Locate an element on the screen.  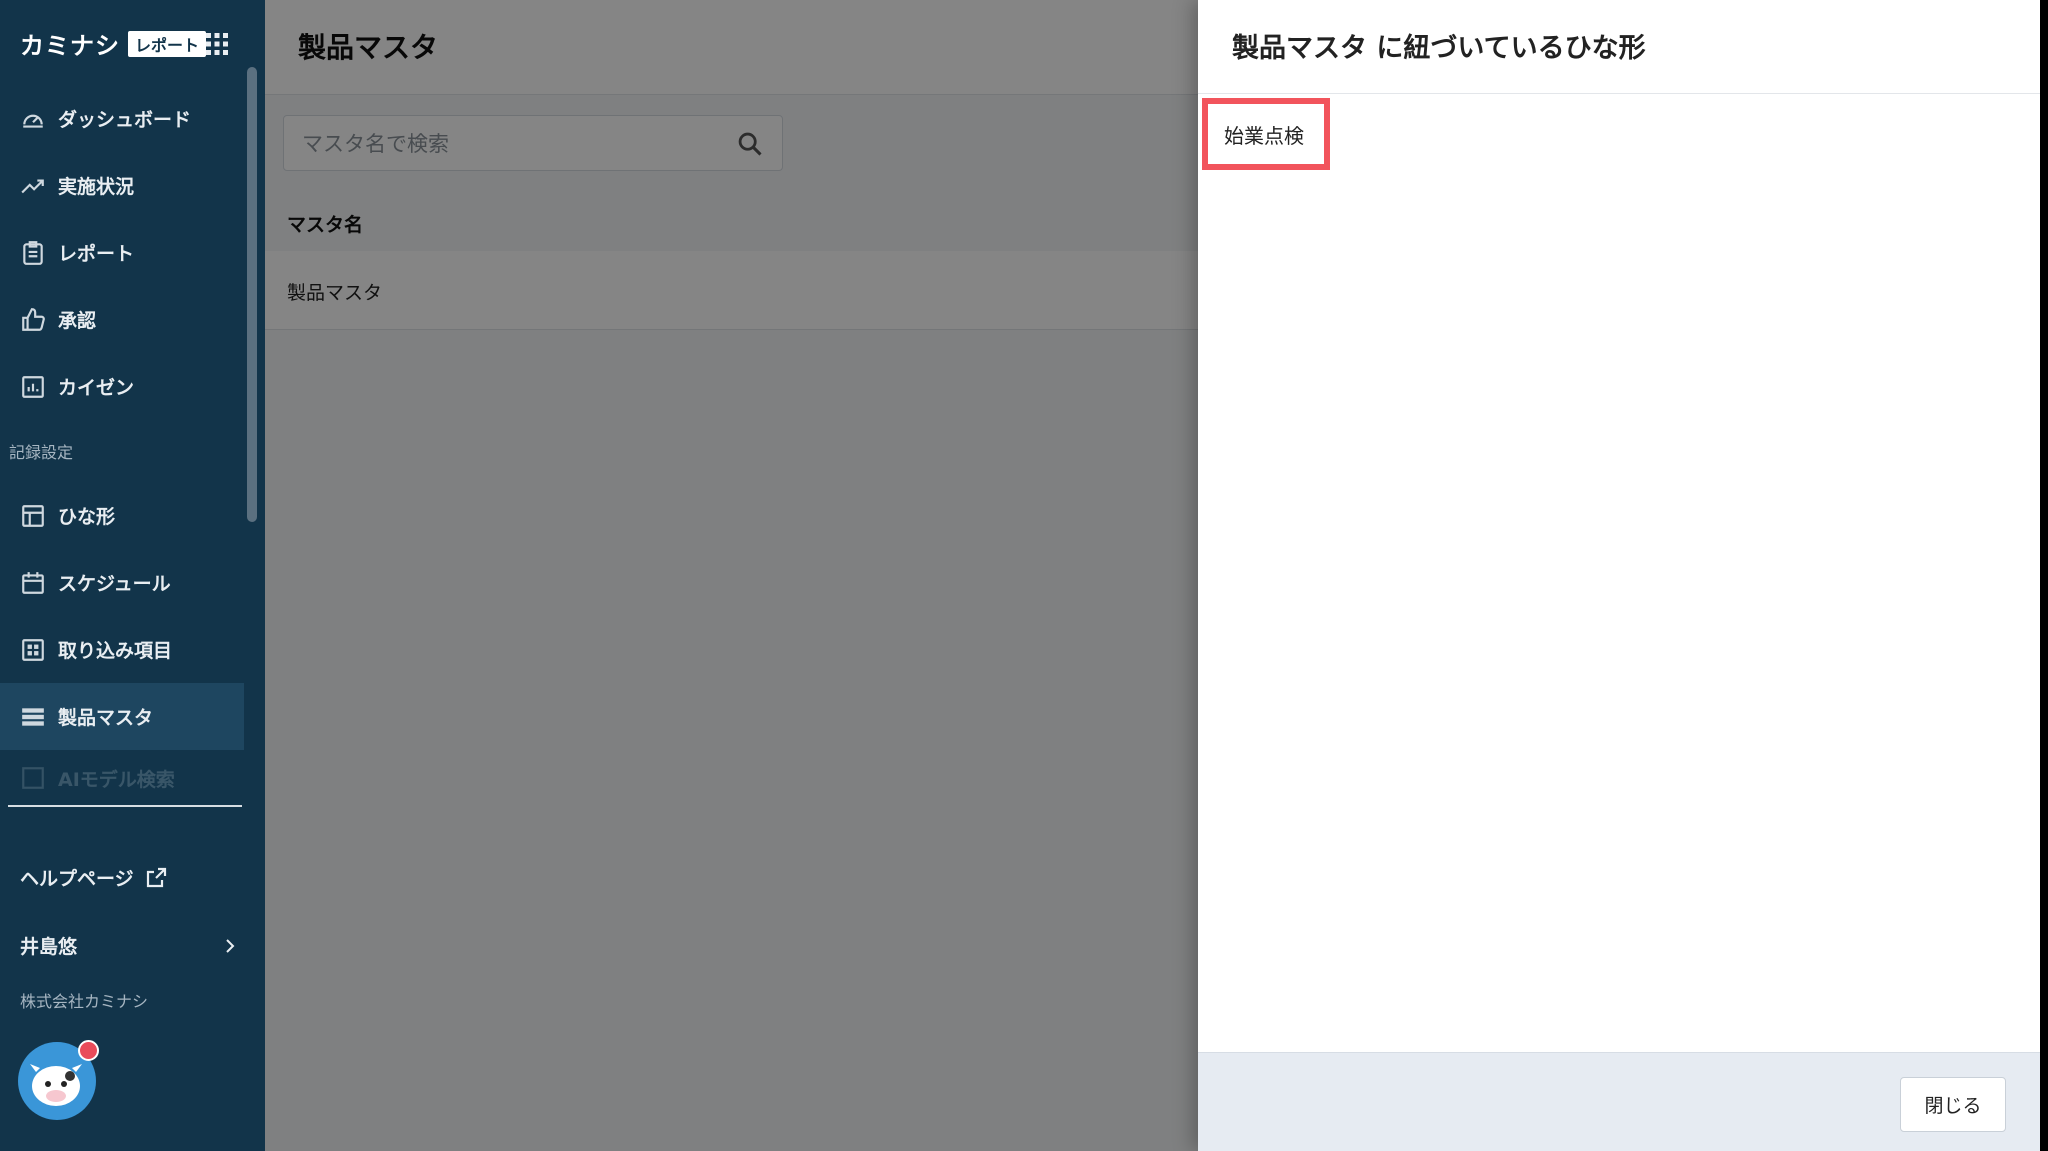
sidebar-item-progress: 実施状況 is located at coordinates (122, 185).